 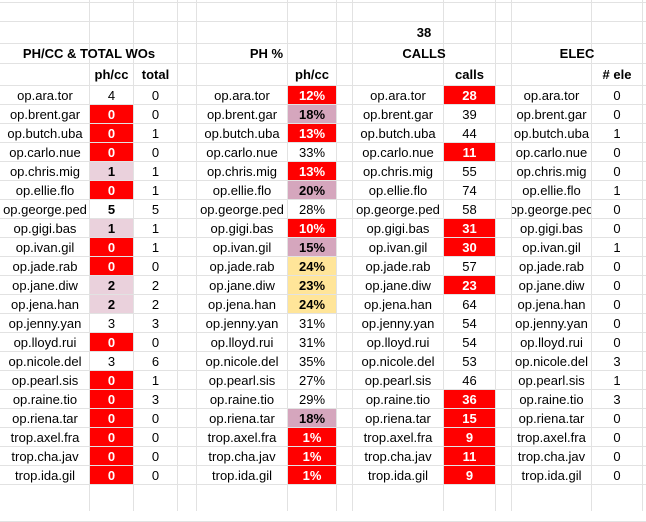 I want to click on elec-row-name: op.riena.tar, so click(x=551, y=418).